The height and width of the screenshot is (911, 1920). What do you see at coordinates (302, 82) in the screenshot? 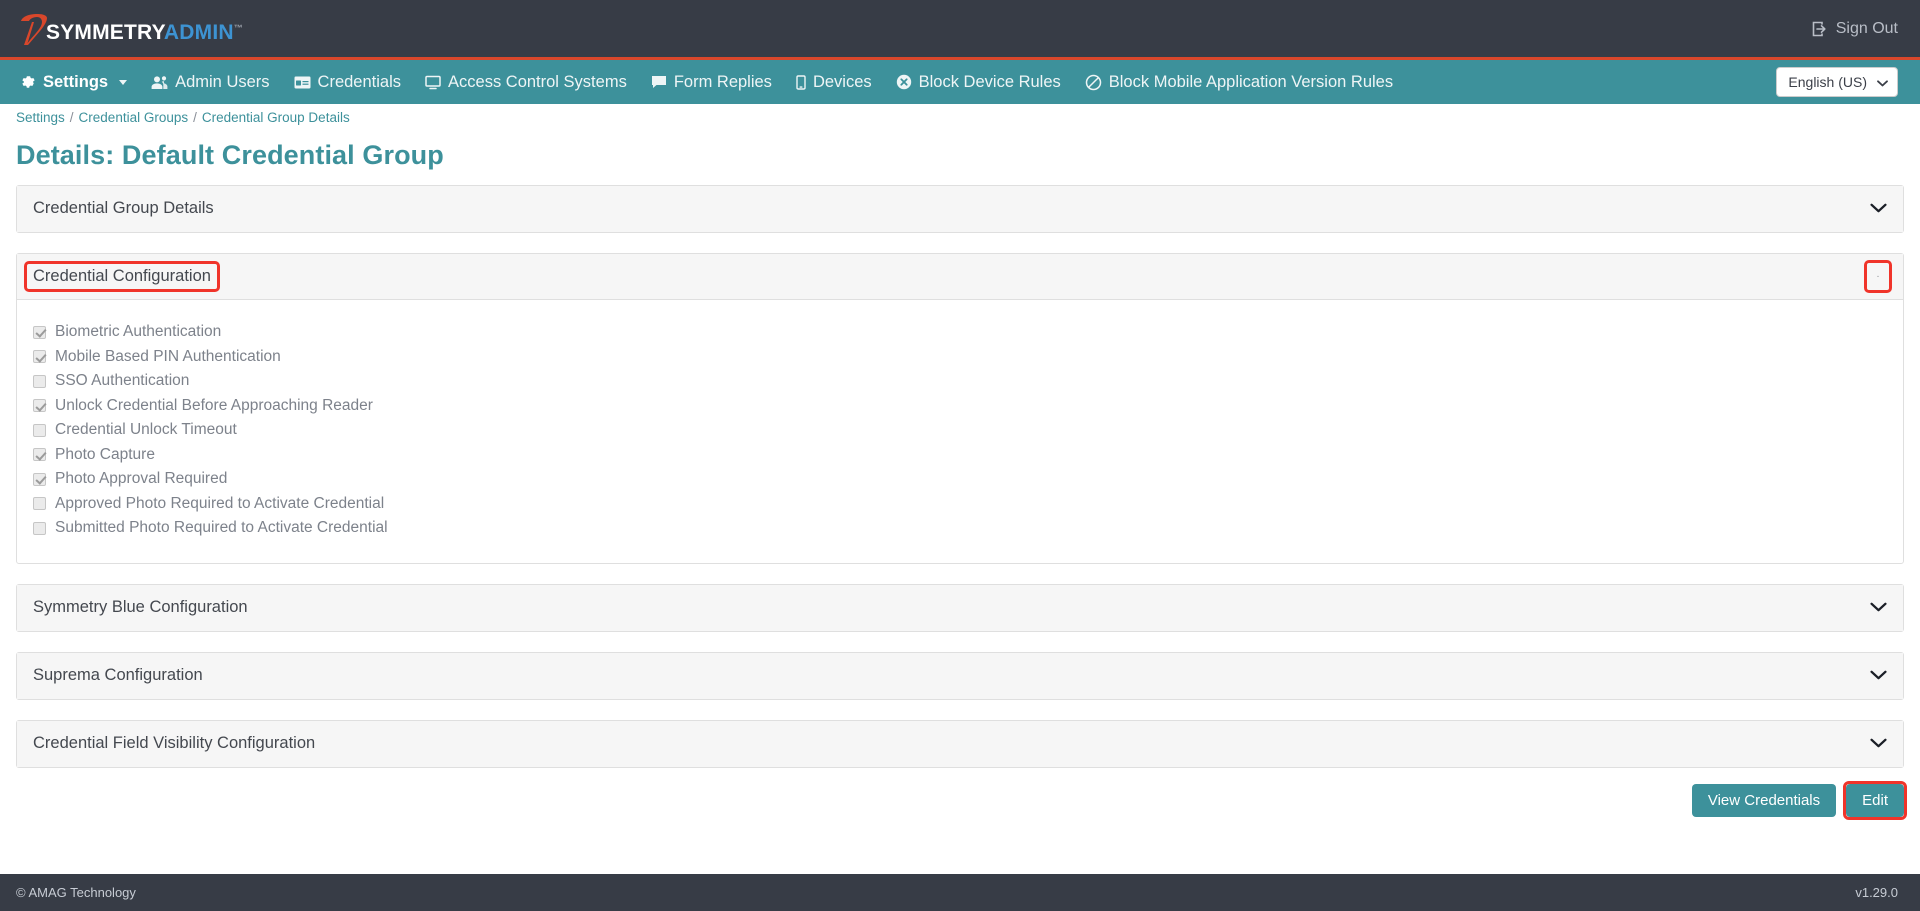
I see `card-icon` at bounding box center [302, 82].